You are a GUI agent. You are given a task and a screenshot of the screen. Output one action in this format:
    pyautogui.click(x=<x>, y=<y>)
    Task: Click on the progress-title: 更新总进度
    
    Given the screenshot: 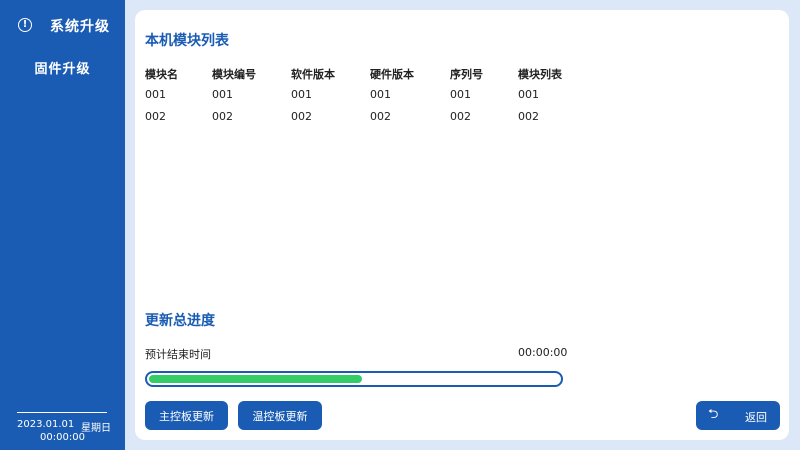 What is the action you would take?
    pyautogui.click(x=180, y=321)
    